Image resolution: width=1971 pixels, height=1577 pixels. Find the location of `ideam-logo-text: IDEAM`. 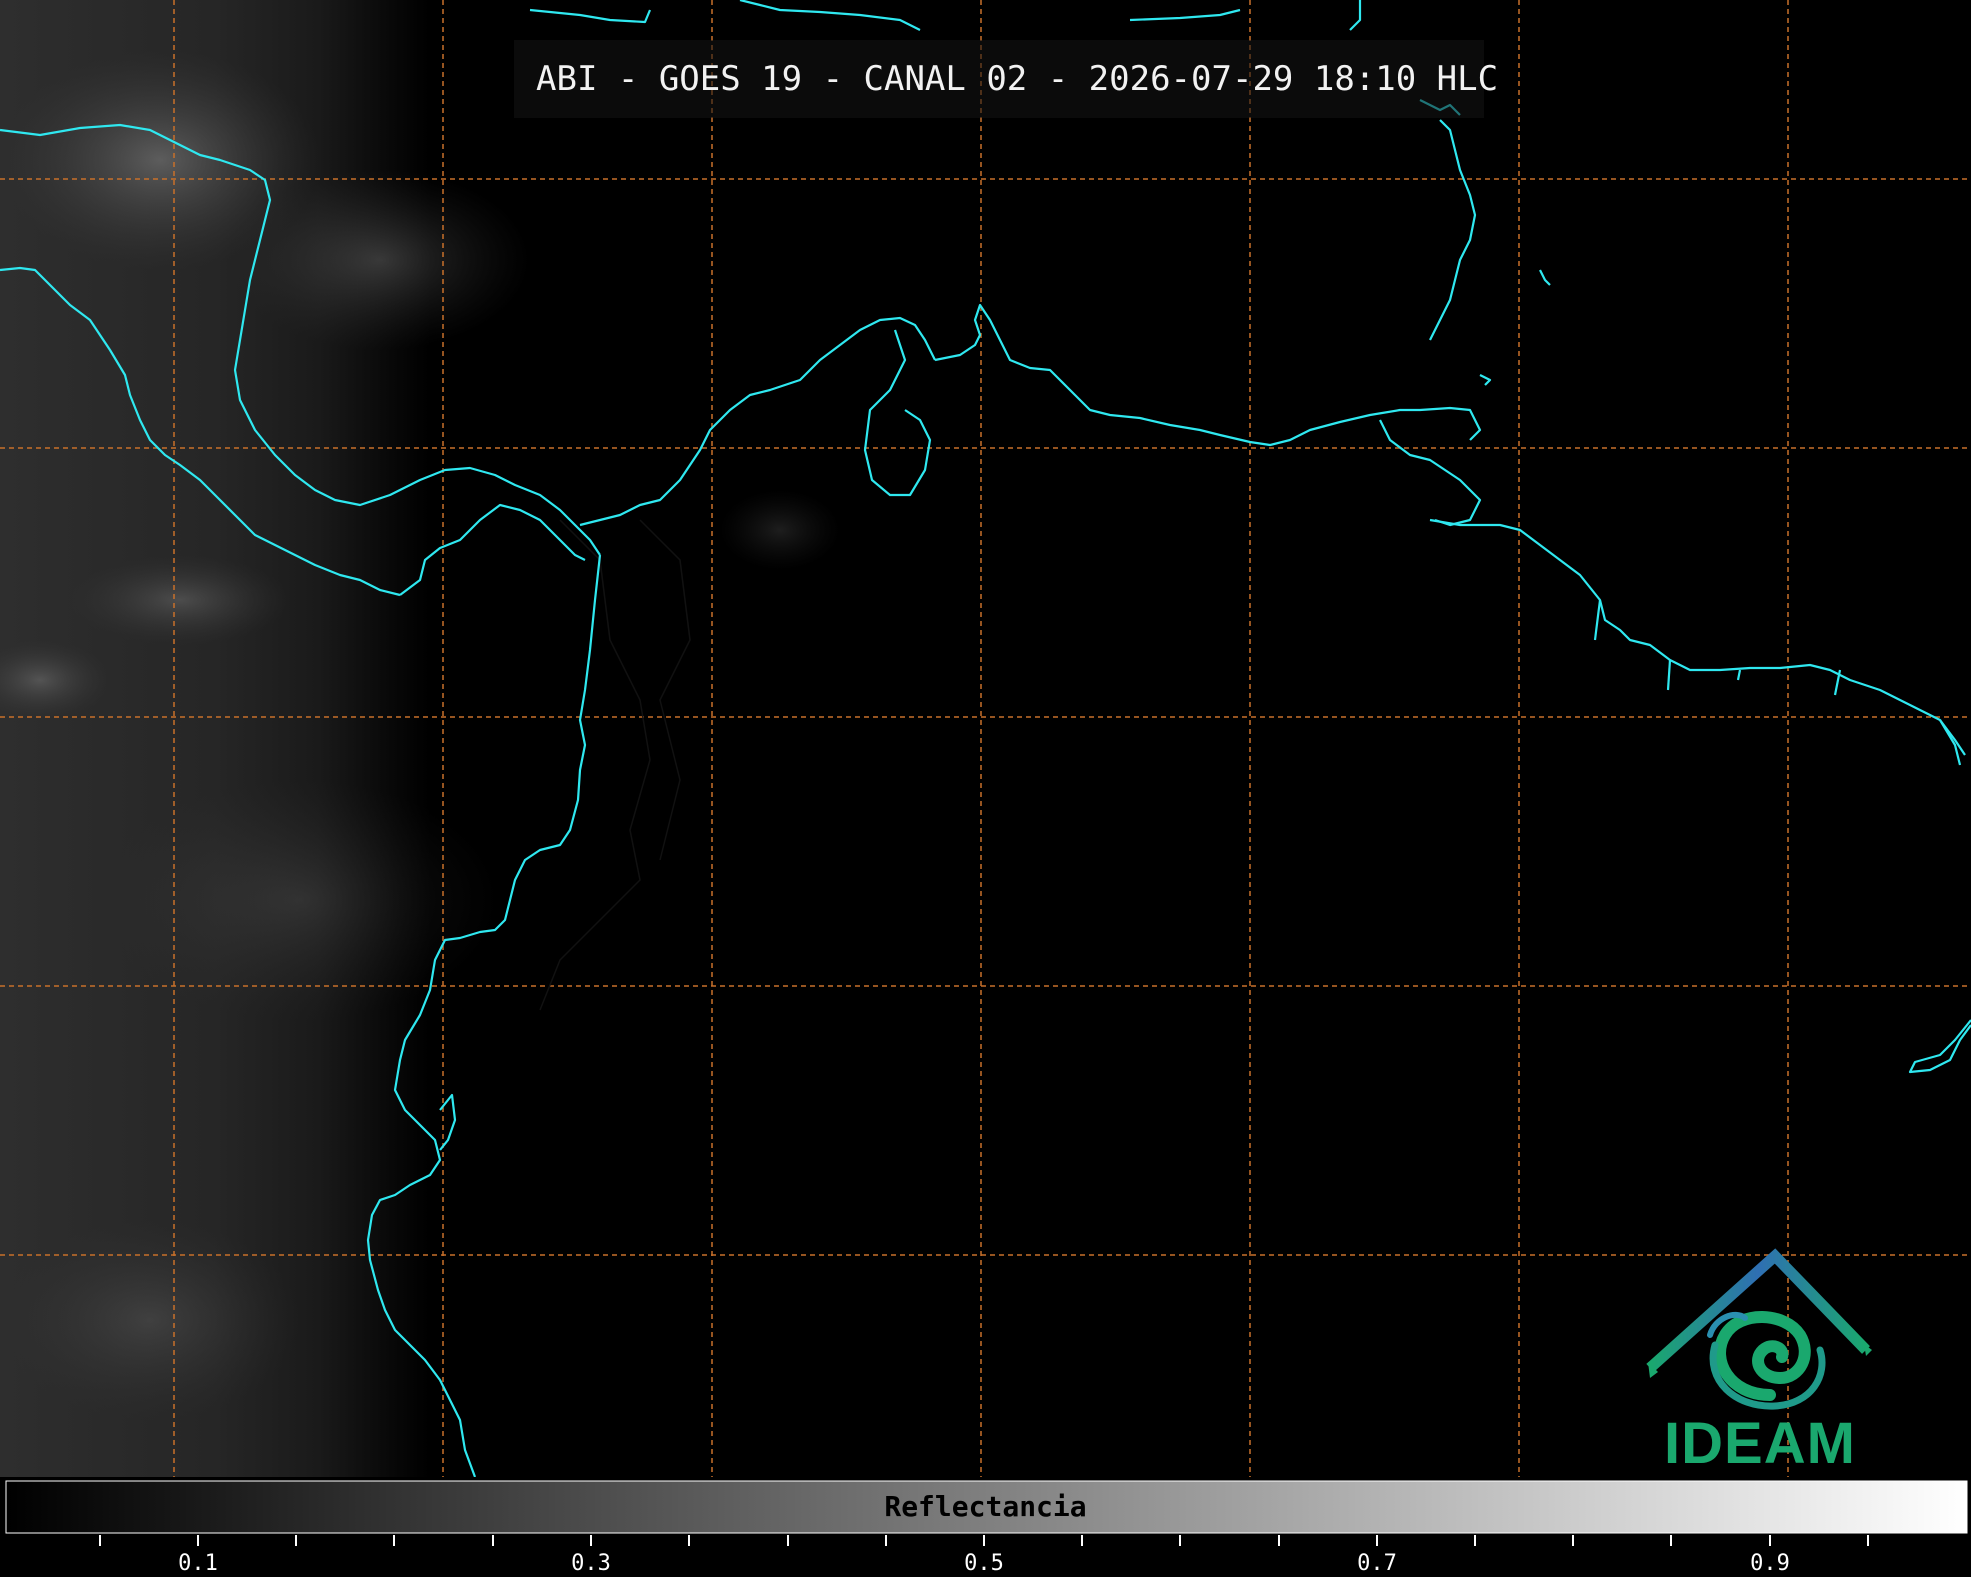

ideam-logo-text: IDEAM is located at coordinates (1760, 1443).